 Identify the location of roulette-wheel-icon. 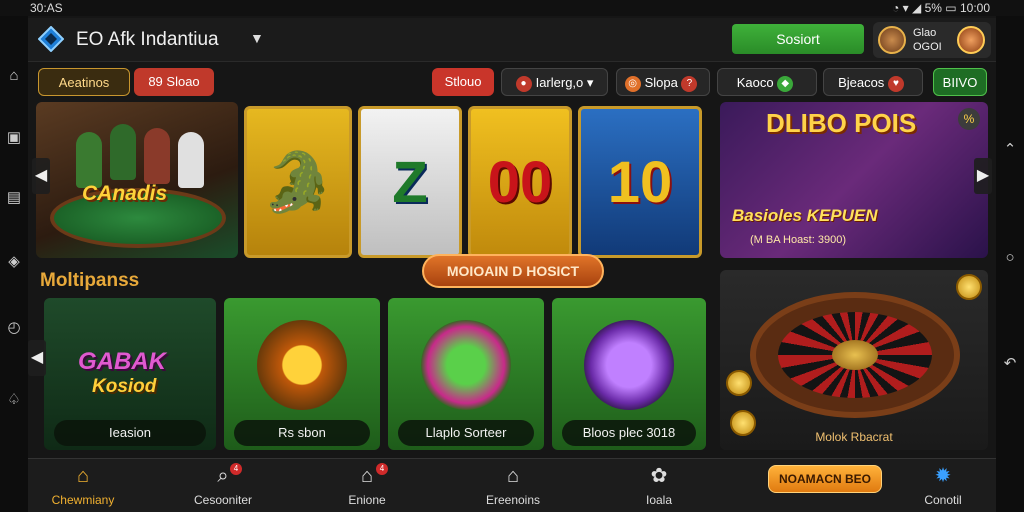
(855, 355).